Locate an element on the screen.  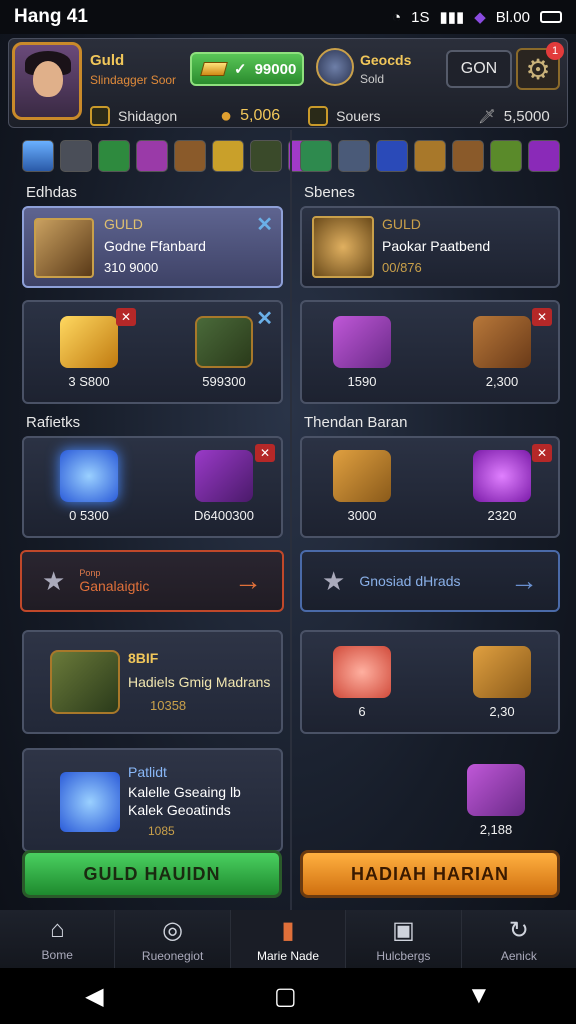
section-left-top: Edhdas is located at coordinates (51, 192).